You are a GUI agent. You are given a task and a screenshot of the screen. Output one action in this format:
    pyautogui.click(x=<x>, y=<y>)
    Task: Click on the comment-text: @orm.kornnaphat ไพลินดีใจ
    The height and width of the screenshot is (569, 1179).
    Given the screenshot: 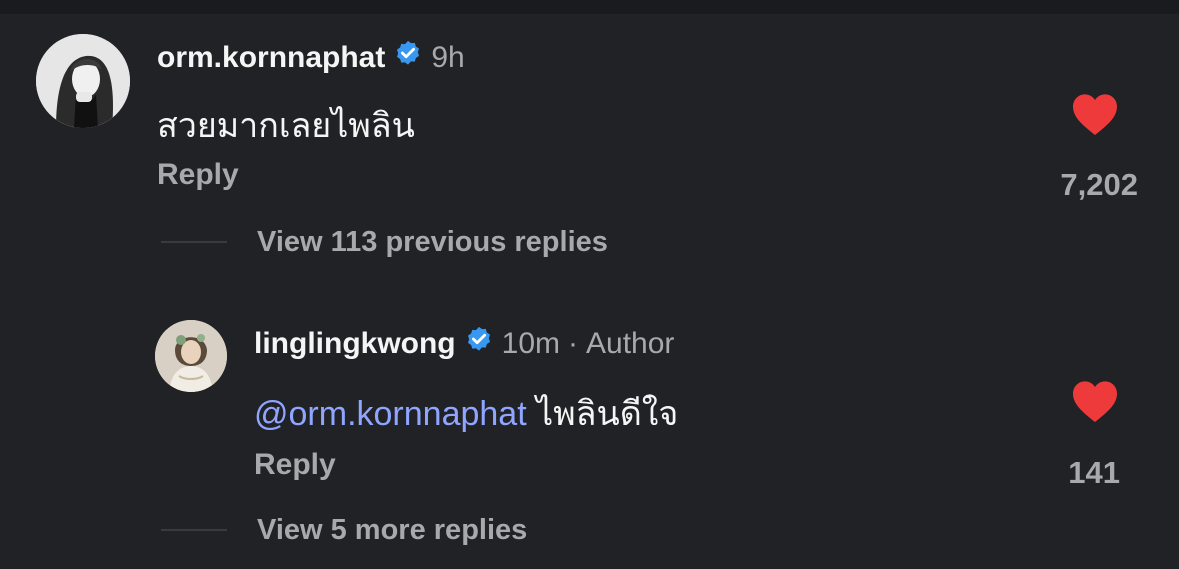 What is the action you would take?
    pyautogui.click(x=466, y=413)
    